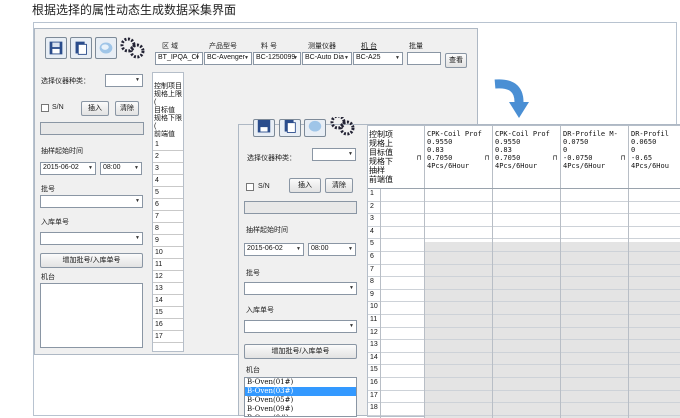 The height and width of the screenshot is (418, 680). What do you see at coordinates (168, 277) in the screenshot?
I see `row-number: 12` at bounding box center [168, 277].